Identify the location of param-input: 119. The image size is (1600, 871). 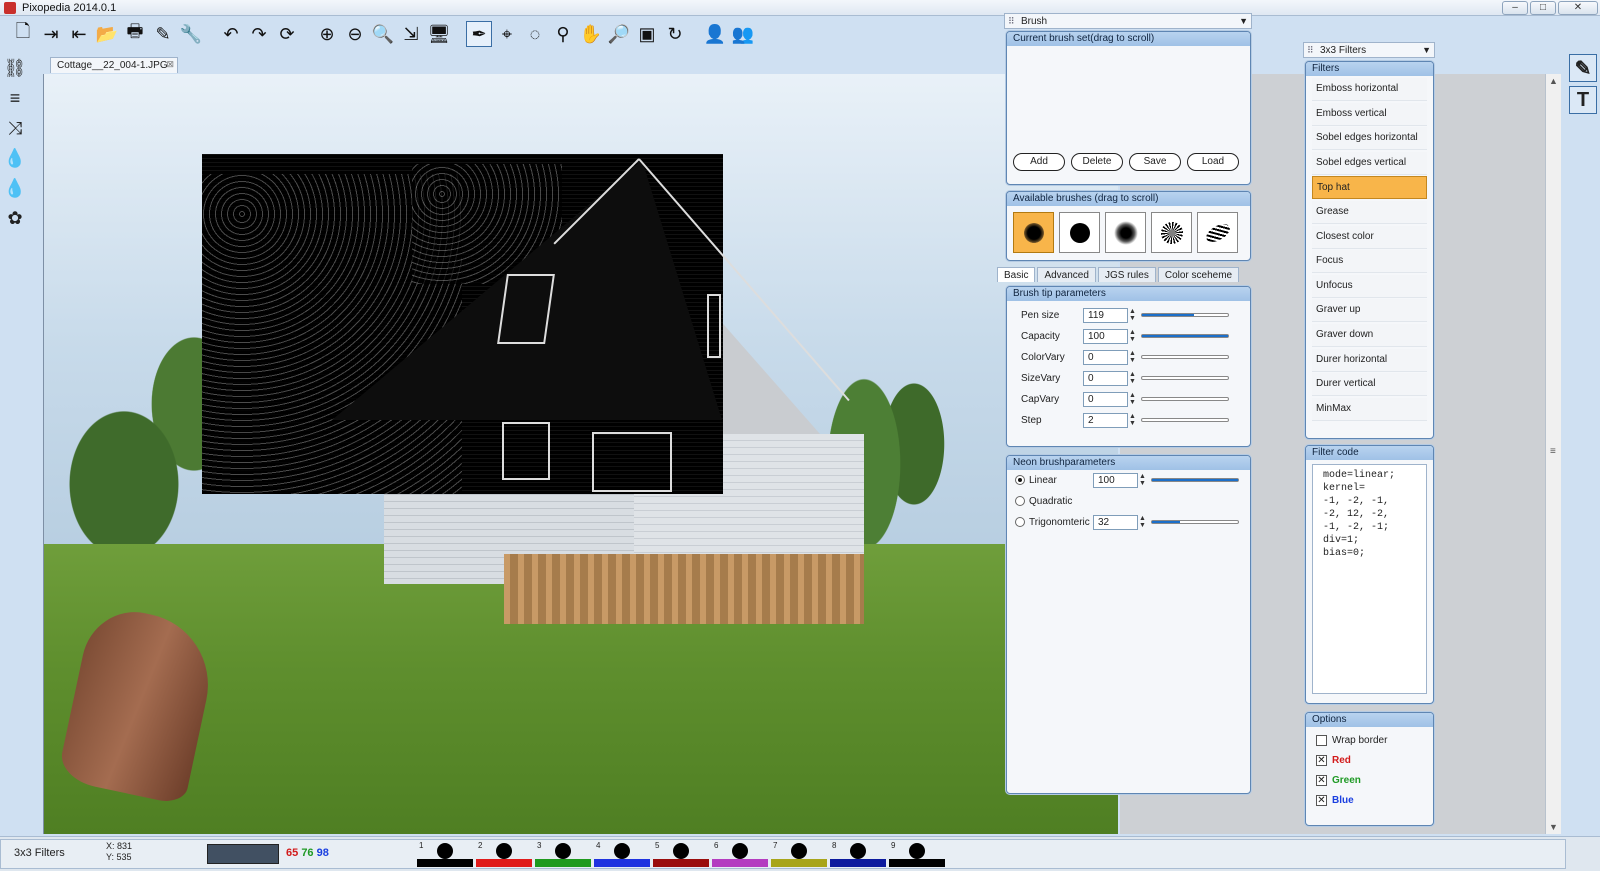
(1105, 315).